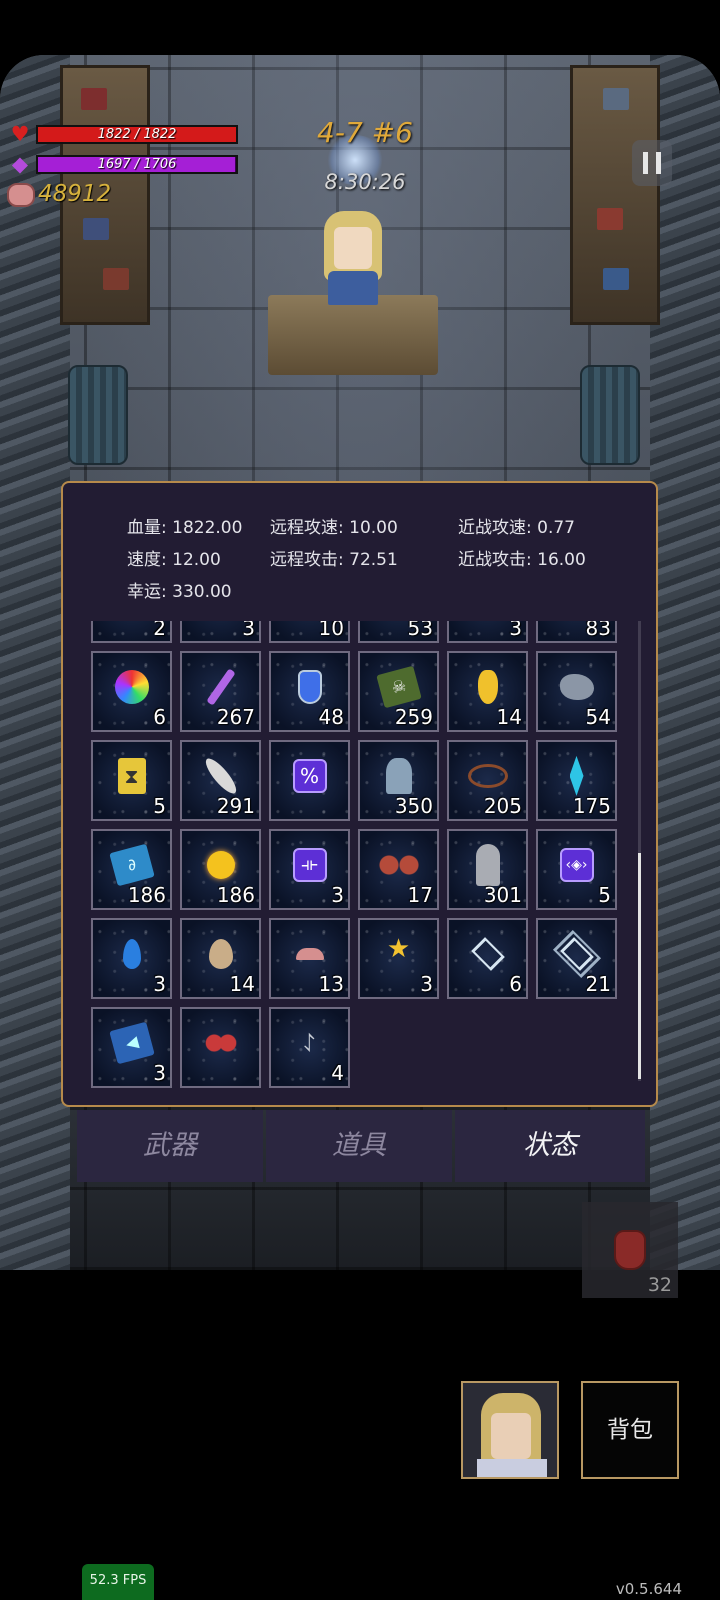 The height and width of the screenshot is (1600, 720). What do you see at coordinates (648, 1589) in the screenshot?
I see `version-label: v0.5.644` at bounding box center [648, 1589].